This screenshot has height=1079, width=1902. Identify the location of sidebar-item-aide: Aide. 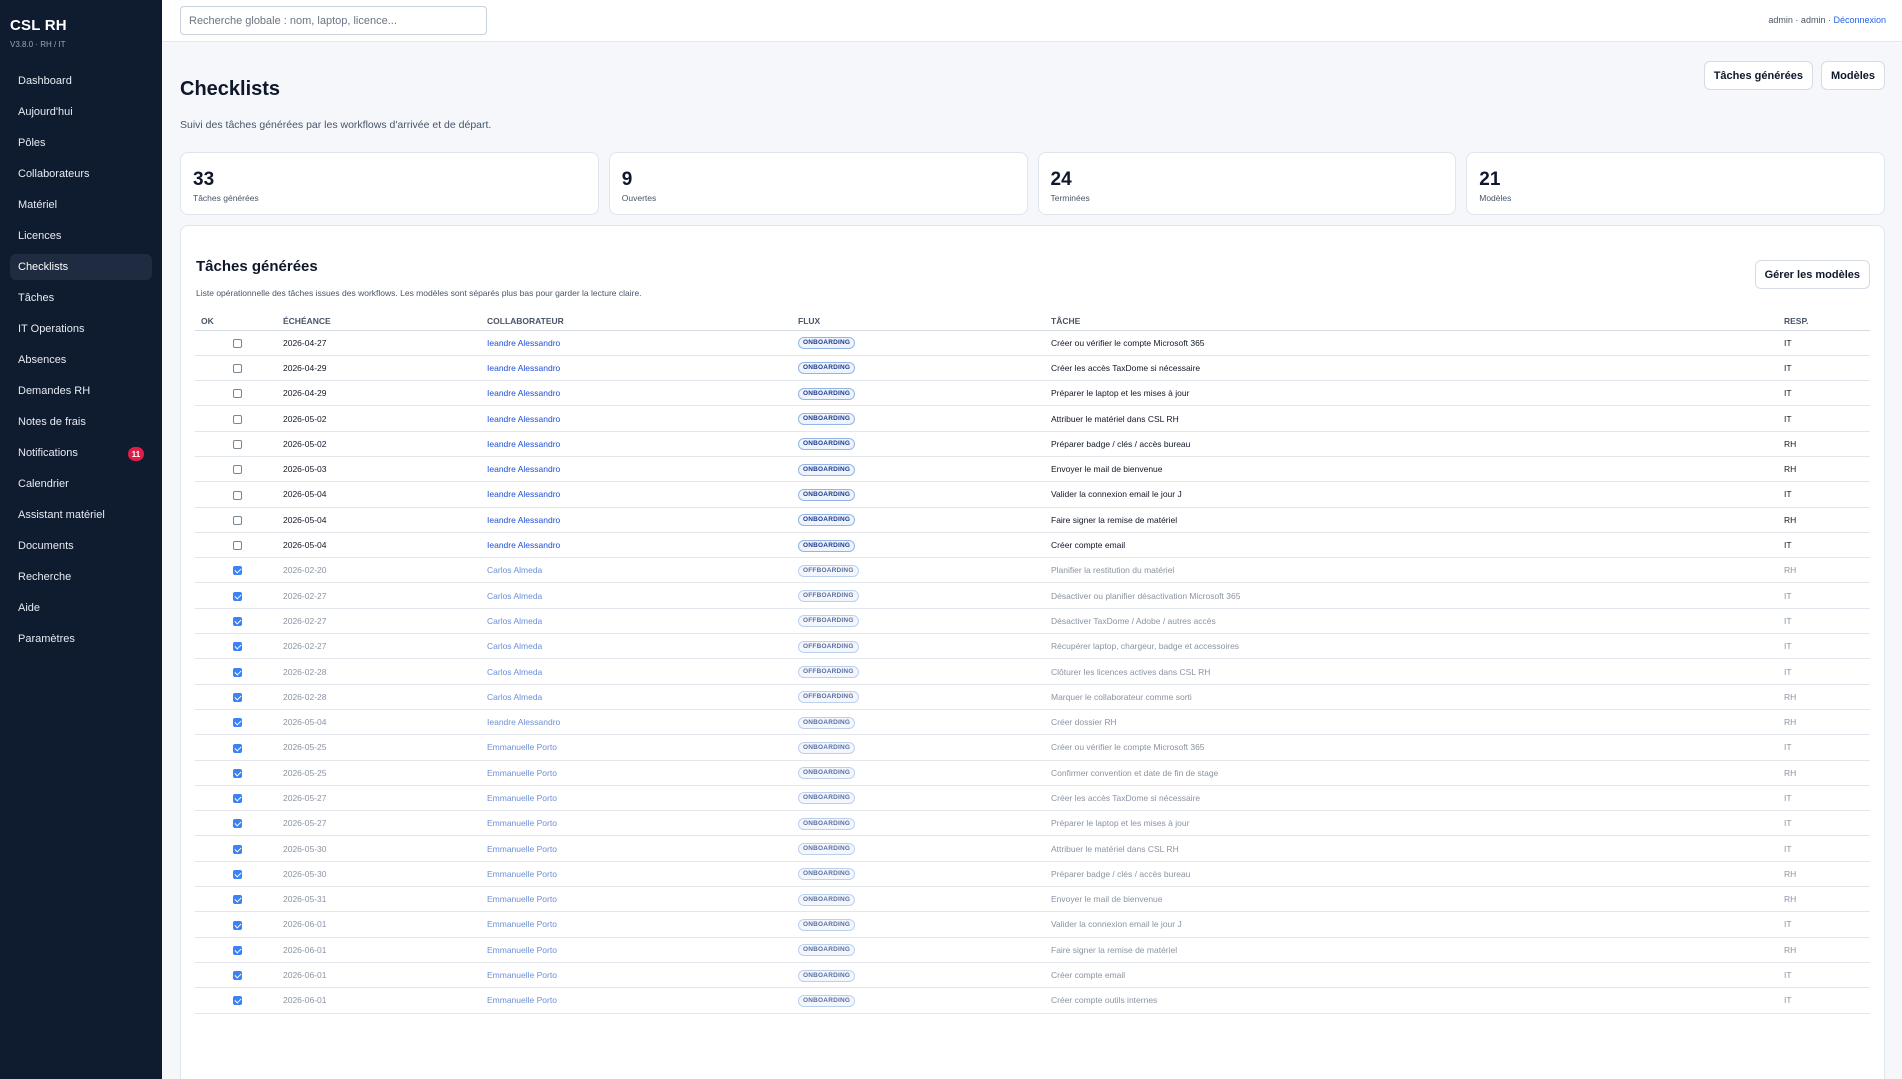
(81, 608).